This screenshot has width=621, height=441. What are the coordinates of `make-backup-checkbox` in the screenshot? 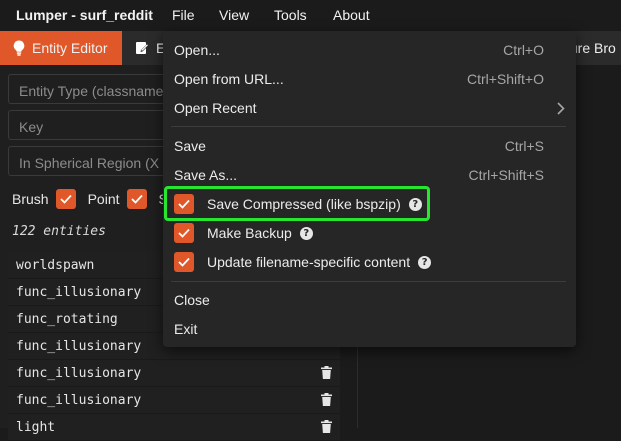 It's located at (184, 233).